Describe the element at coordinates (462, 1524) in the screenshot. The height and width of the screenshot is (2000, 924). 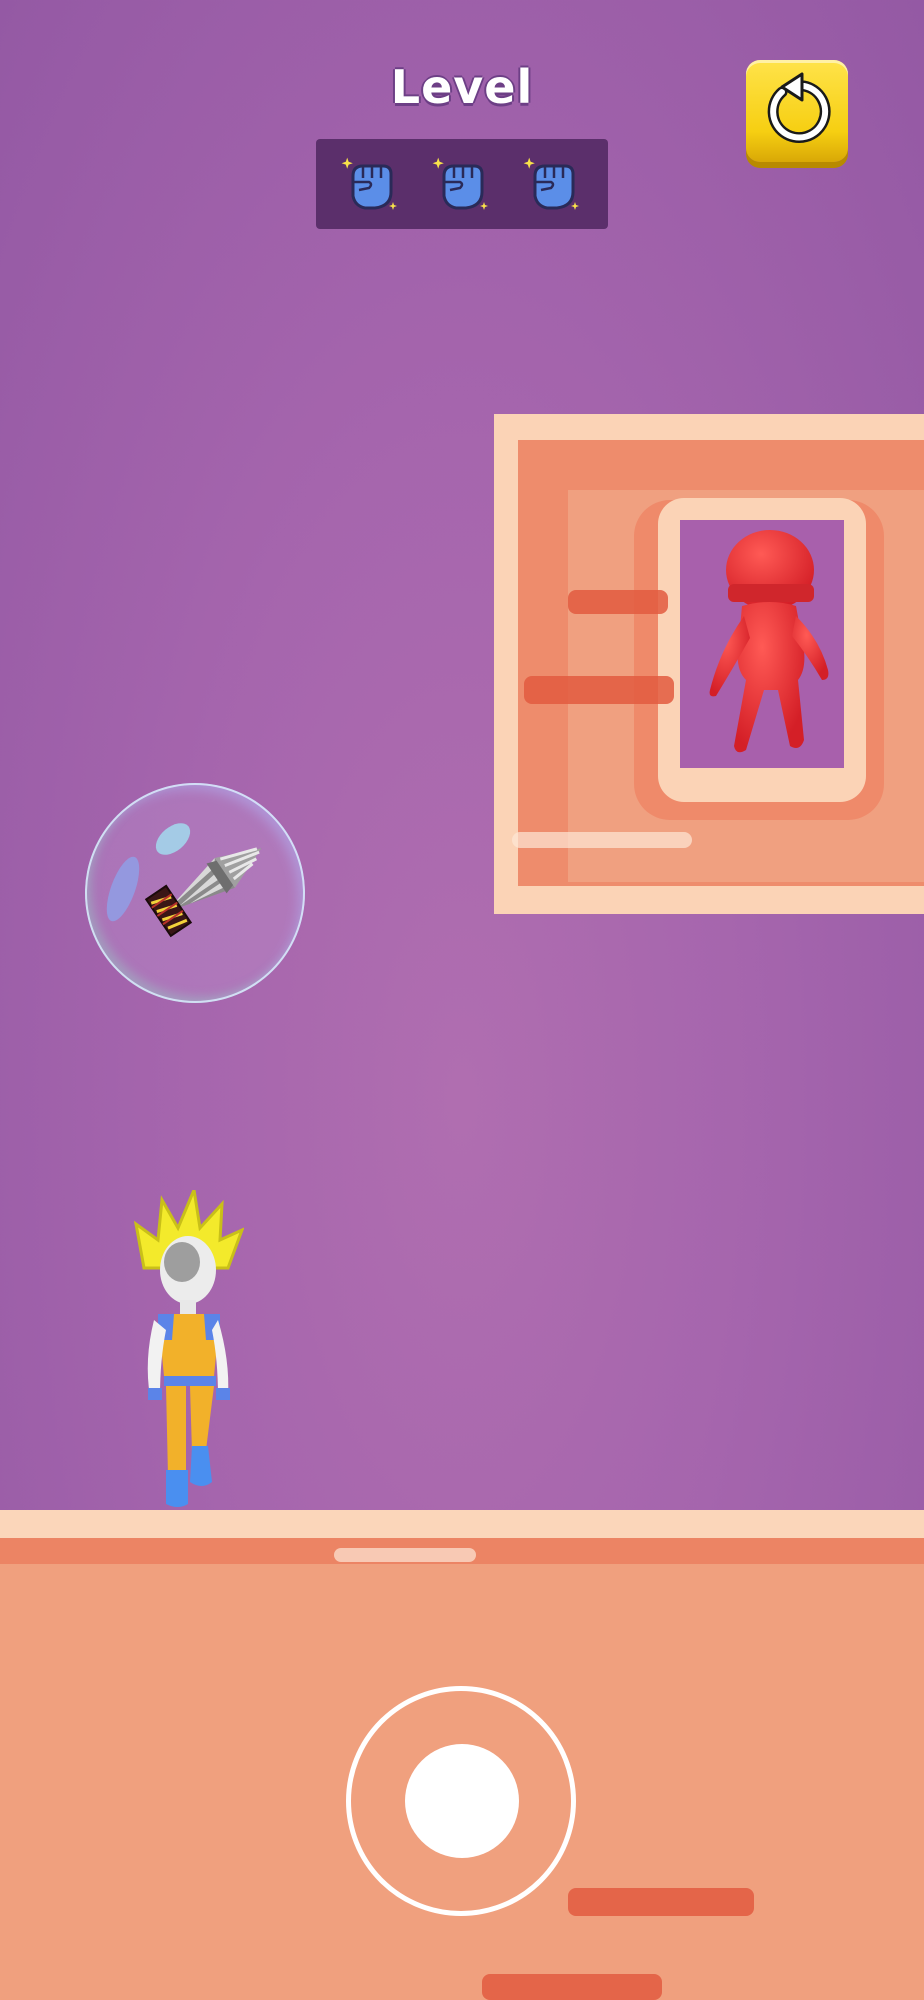
I see `floor-top` at that location.